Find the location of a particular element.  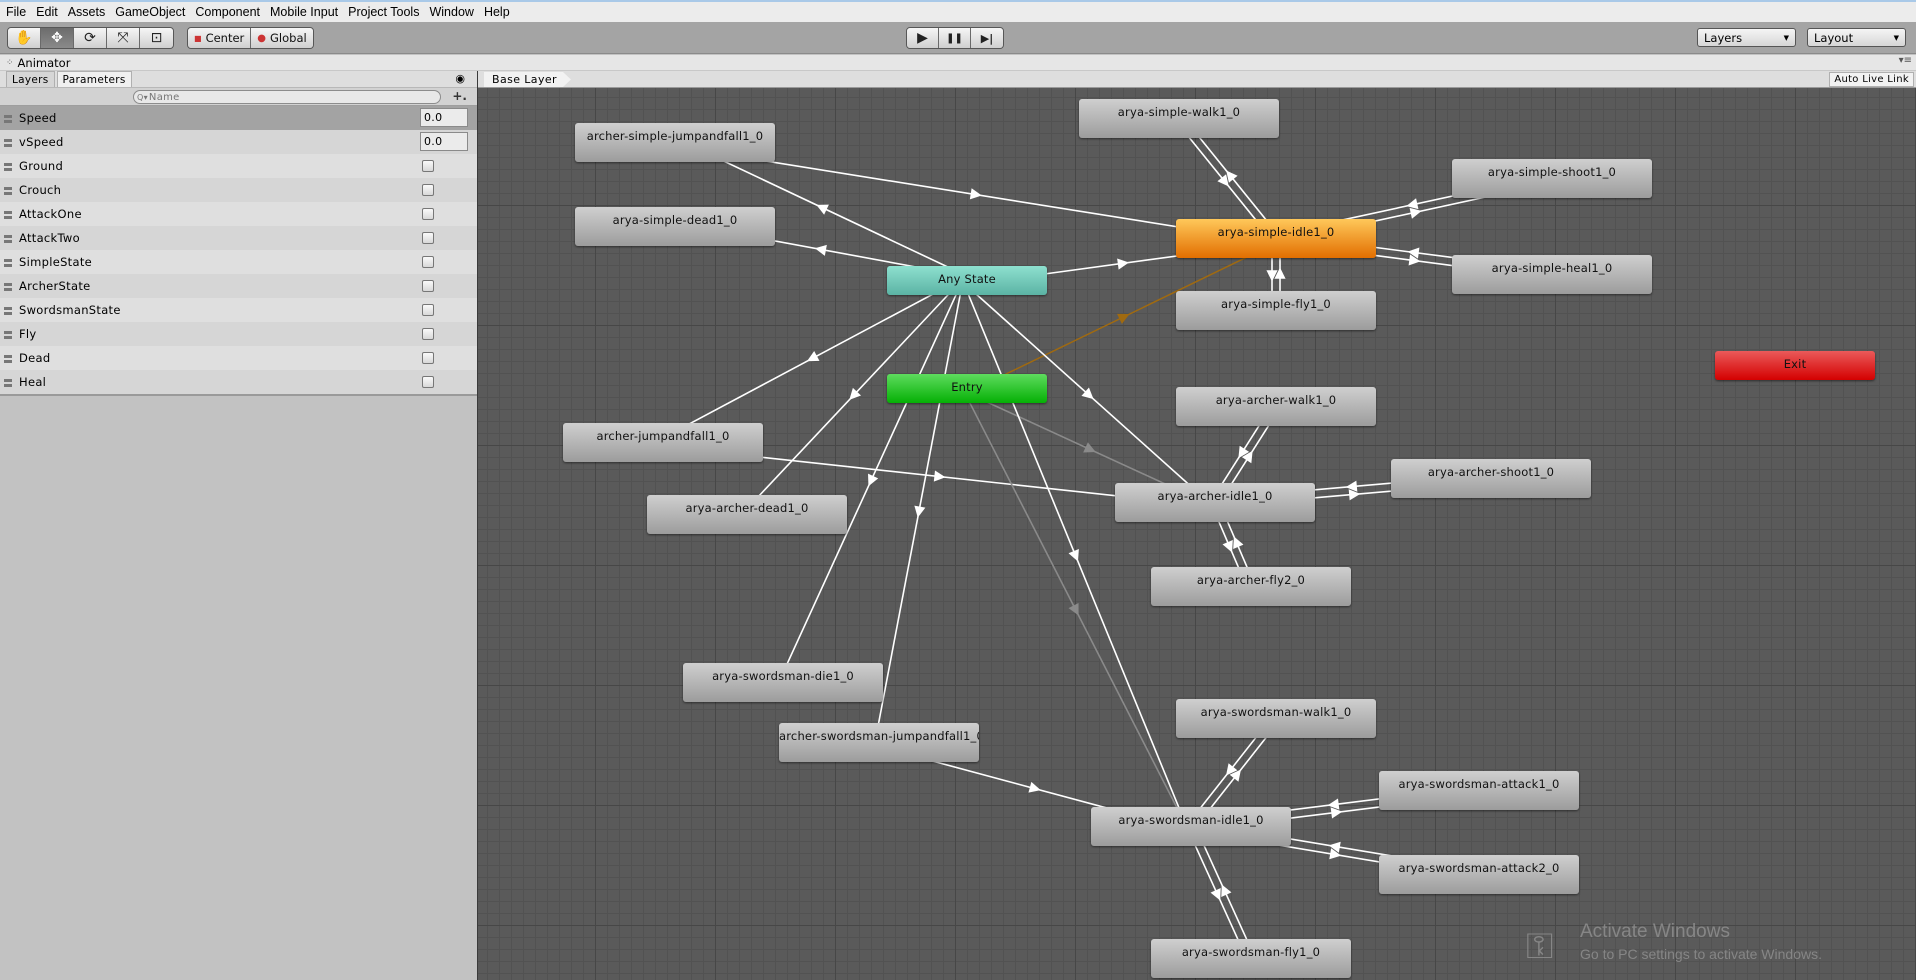

state-node-archer-swordsman-jumpandfall1_0: archer-swordsman-jumpandfall1_0 is located at coordinates (879, 742).